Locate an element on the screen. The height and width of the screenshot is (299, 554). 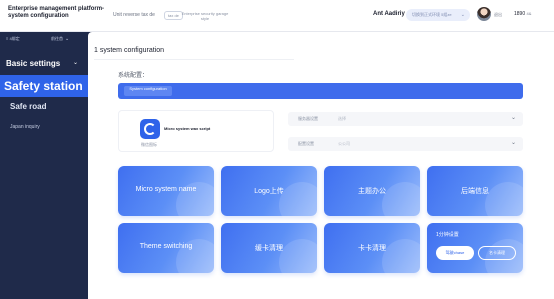
select-label: 服务器设置 is located at coordinates (308, 118).